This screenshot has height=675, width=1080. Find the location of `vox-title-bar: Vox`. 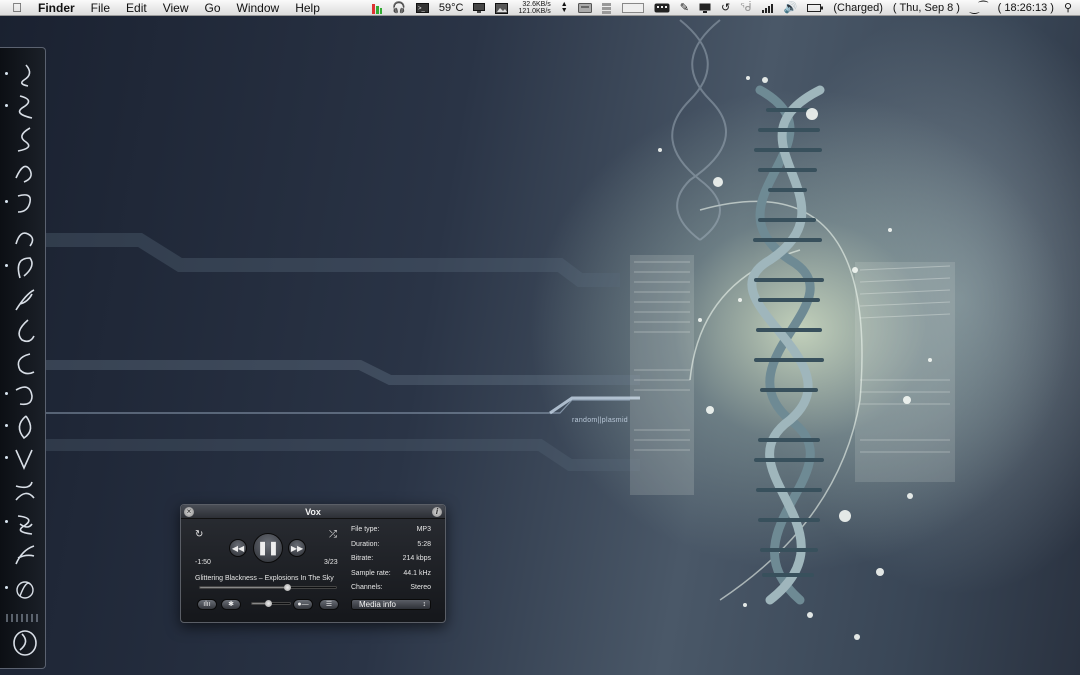

vox-title-bar: Vox is located at coordinates (313, 512).